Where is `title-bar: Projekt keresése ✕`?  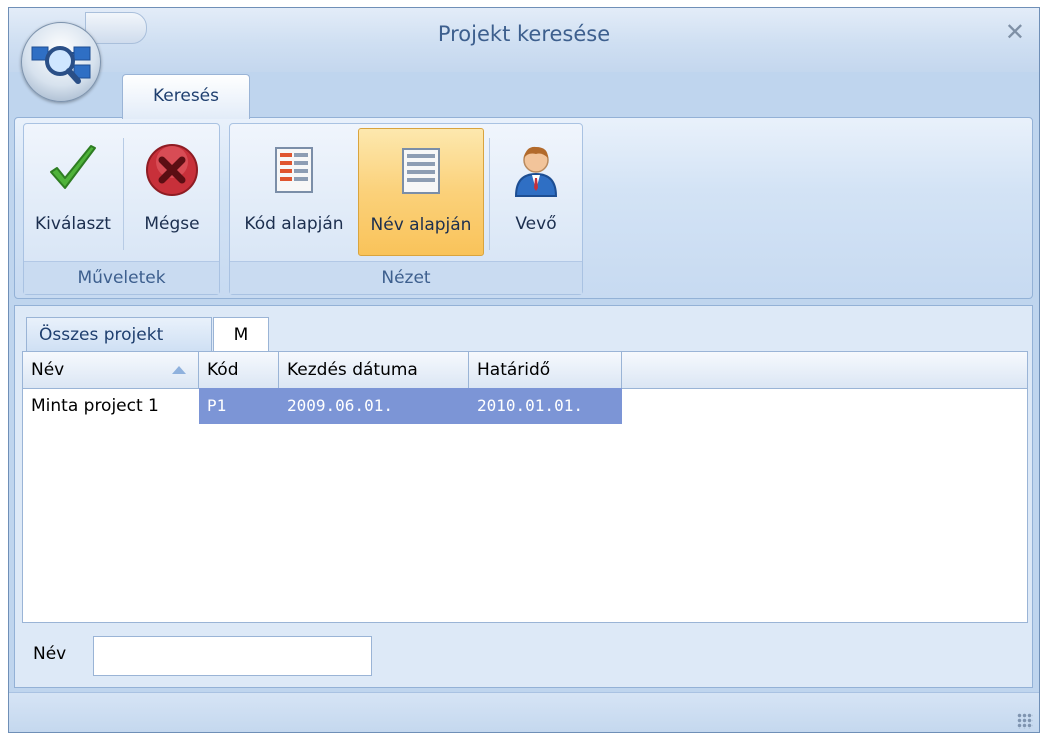
title-bar: Projekt keresése ✕ is located at coordinates (524, 40).